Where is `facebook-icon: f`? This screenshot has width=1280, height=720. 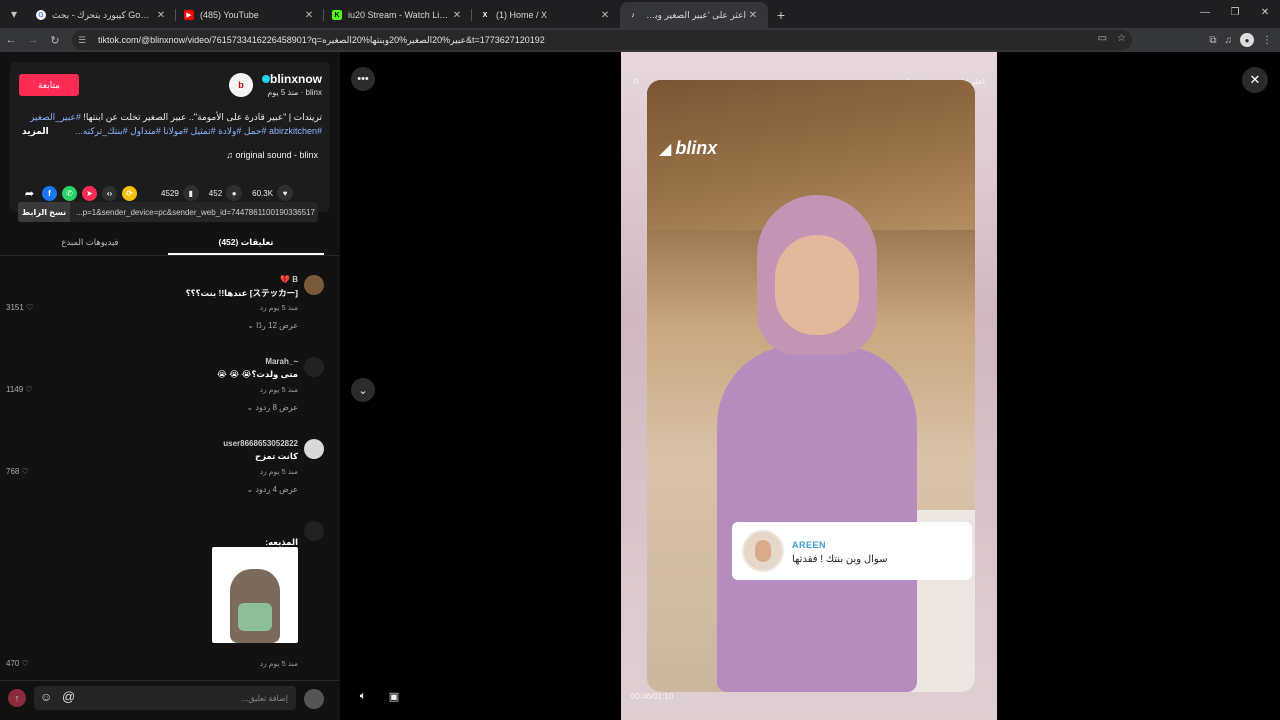 facebook-icon: f is located at coordinates (49, 193).